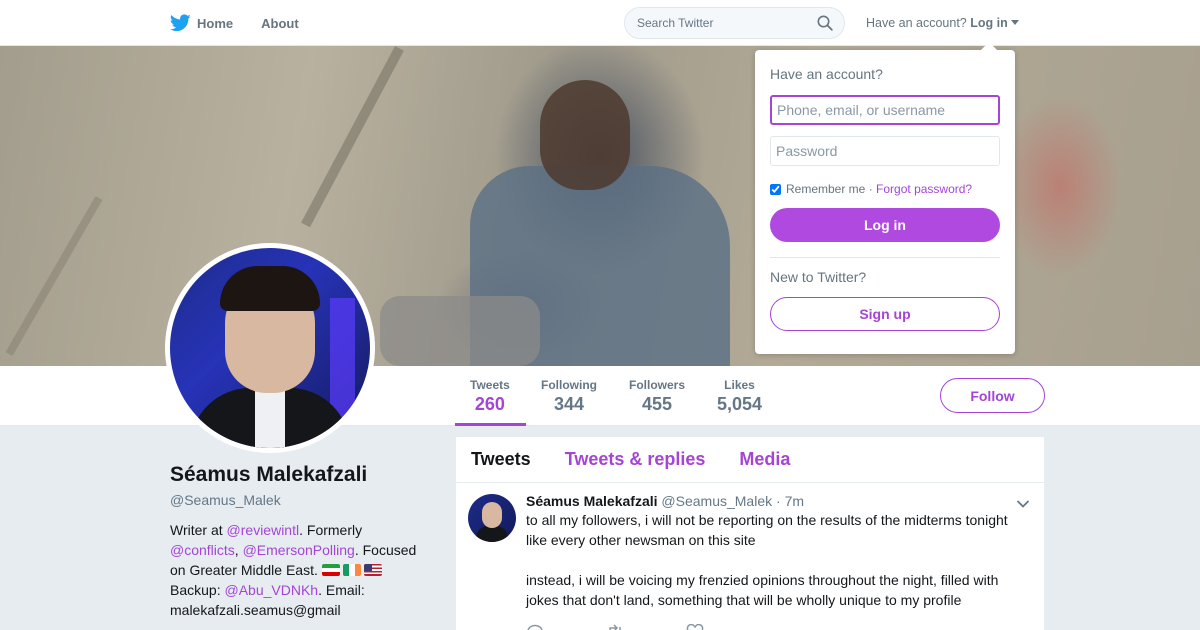 Image resolution: width=1200 pixels, height=630 pixels. What do you see at coordinates (825, 189) in the screenshot?
I see `remember-me-label: Remember me` at bounding box center [825, 189].